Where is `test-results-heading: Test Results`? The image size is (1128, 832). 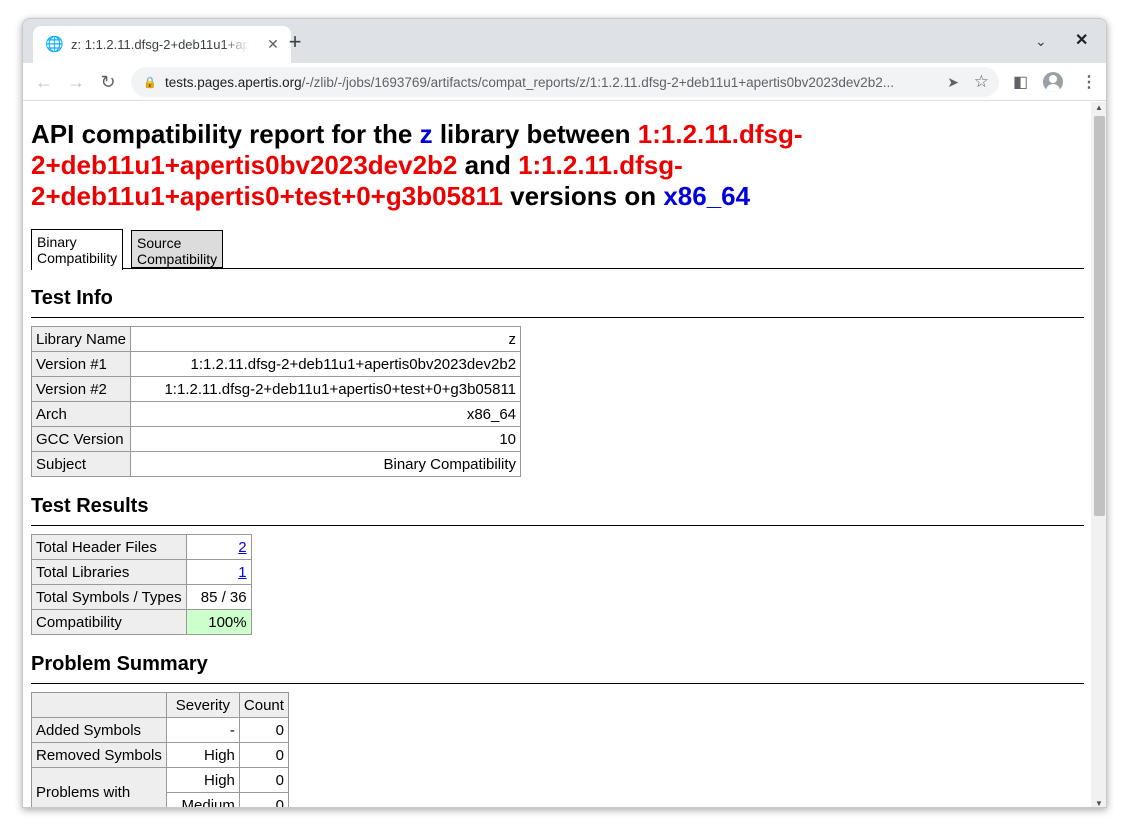
test-results-heading: Test Results is located at coordinates (557, 510).